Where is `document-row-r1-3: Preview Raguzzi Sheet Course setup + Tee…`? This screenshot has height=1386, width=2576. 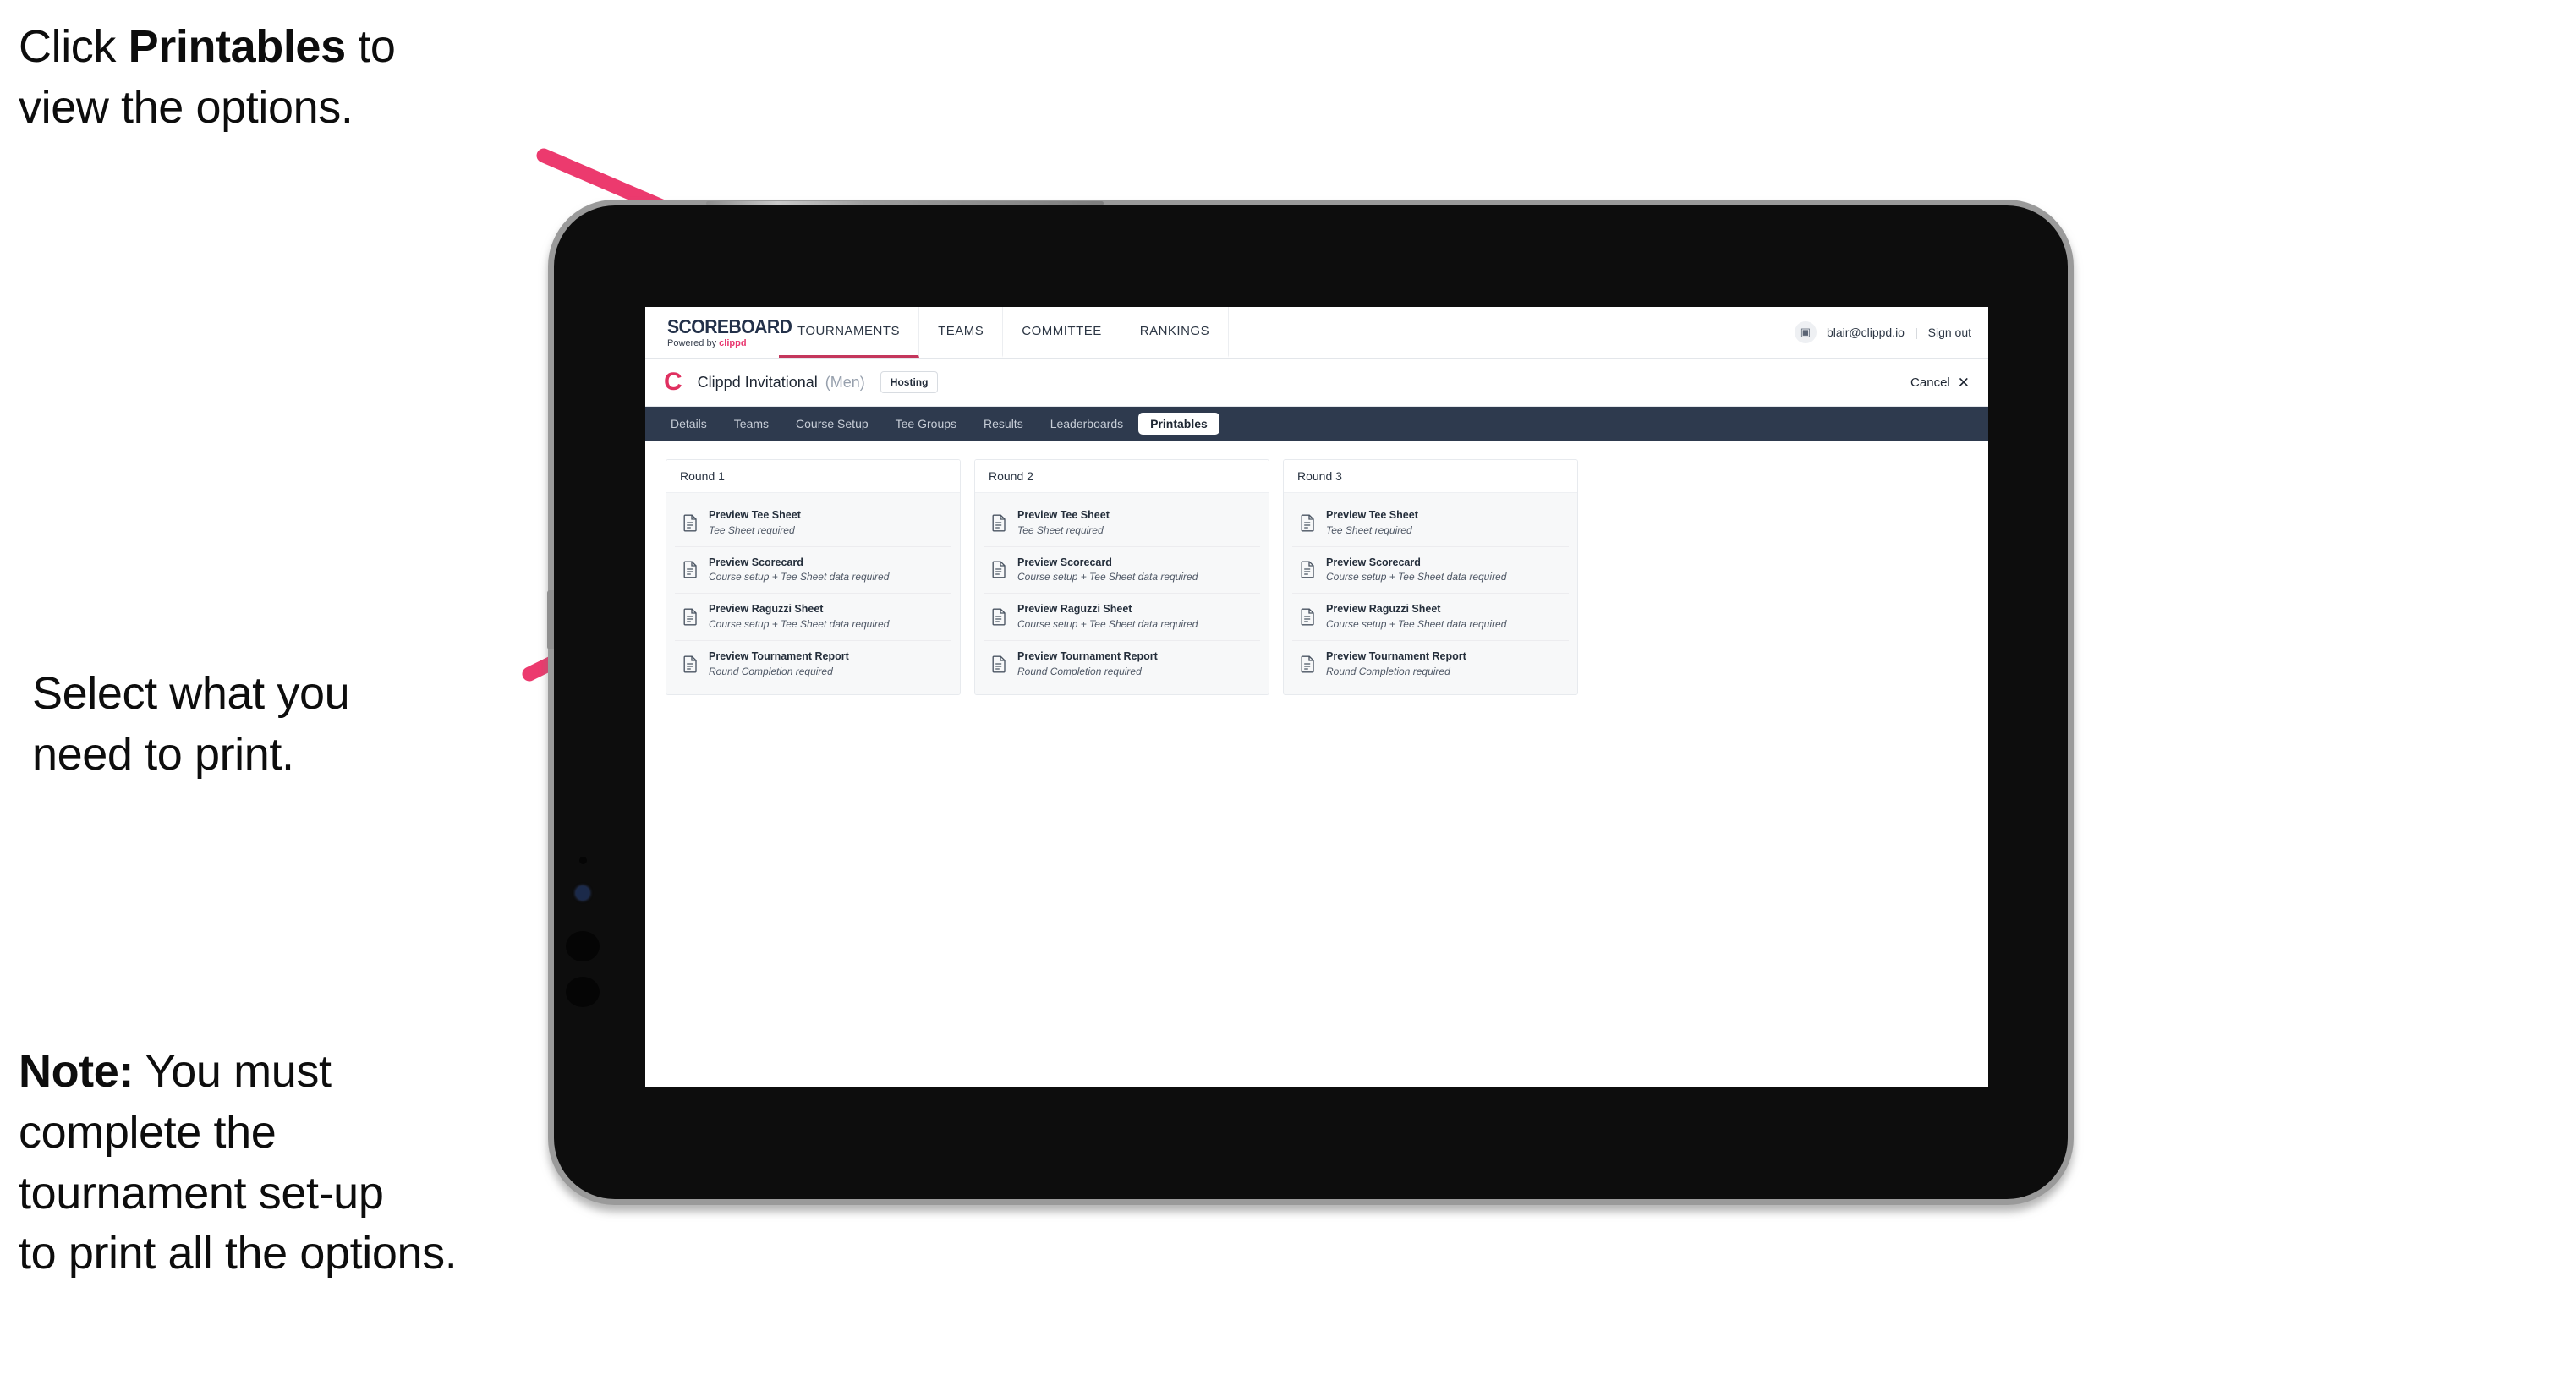
document-row-r1-3: Preview Raguzzi Sheet Course setup + Tee… is located at coordinates (813, 617).